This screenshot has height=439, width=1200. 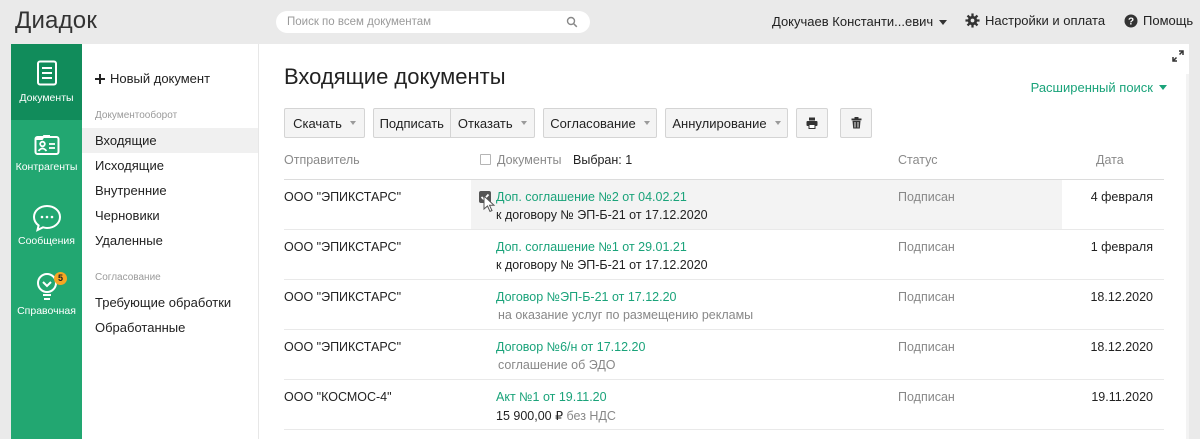 I want to click on help-label: Помощь, so click(x=1168, y=20).